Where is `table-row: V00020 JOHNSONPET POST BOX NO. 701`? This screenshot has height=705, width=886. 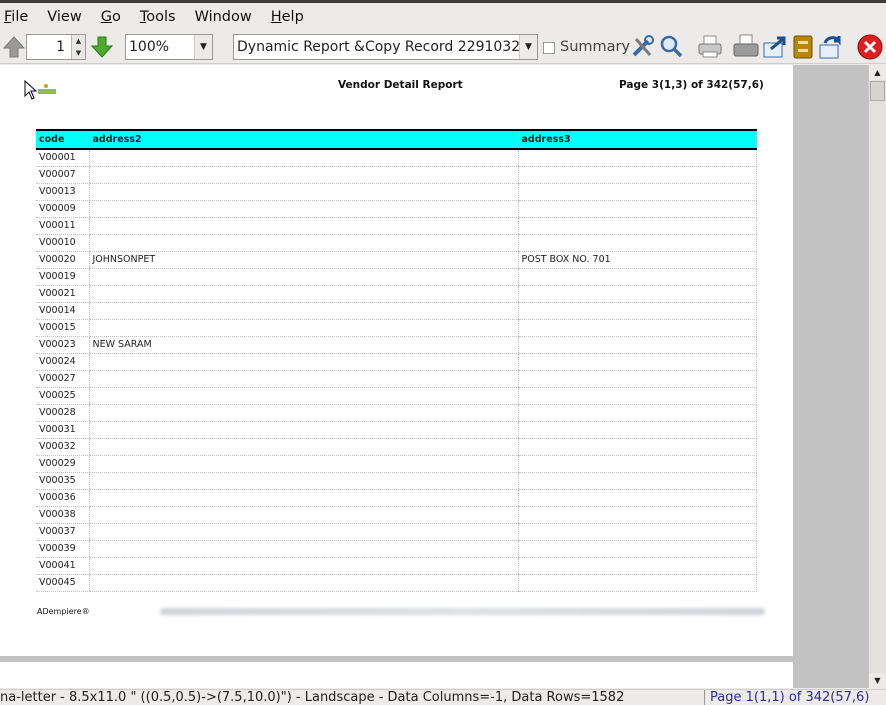 table-row: V00020 JOHNSONPET POST BOX NO. 701 is located at coordinates (396, 260).